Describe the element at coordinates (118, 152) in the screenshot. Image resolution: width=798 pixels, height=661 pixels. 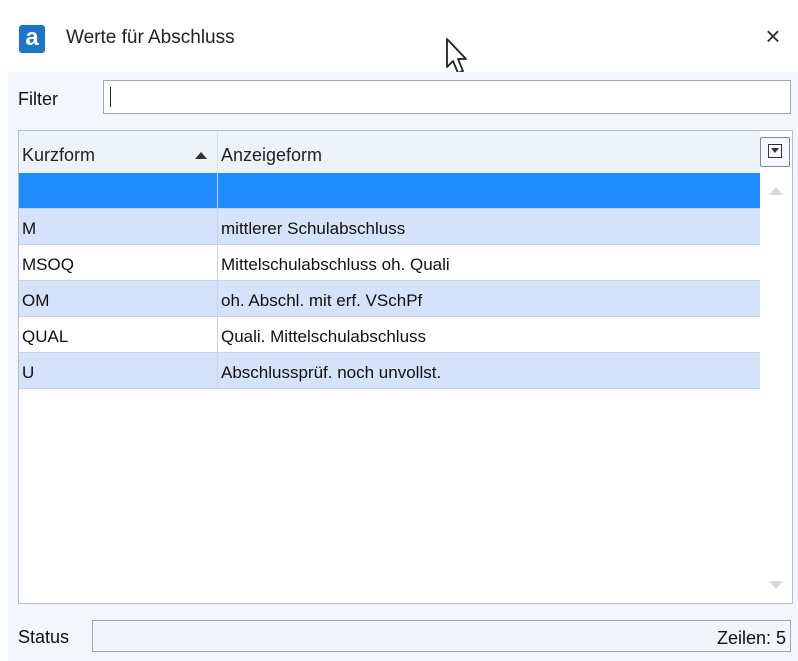
I see `column-header-kurzform: Kurzform` at that location.